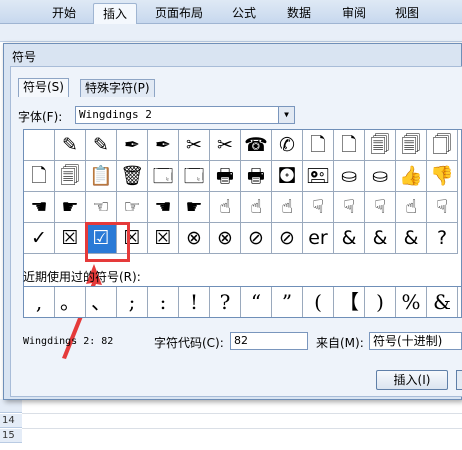 The height and width of the screenshot is (450, 462). Describe the element at coordinates (411, 302) in the screenshot. I see `recent-symbol-cell: %` at that location.